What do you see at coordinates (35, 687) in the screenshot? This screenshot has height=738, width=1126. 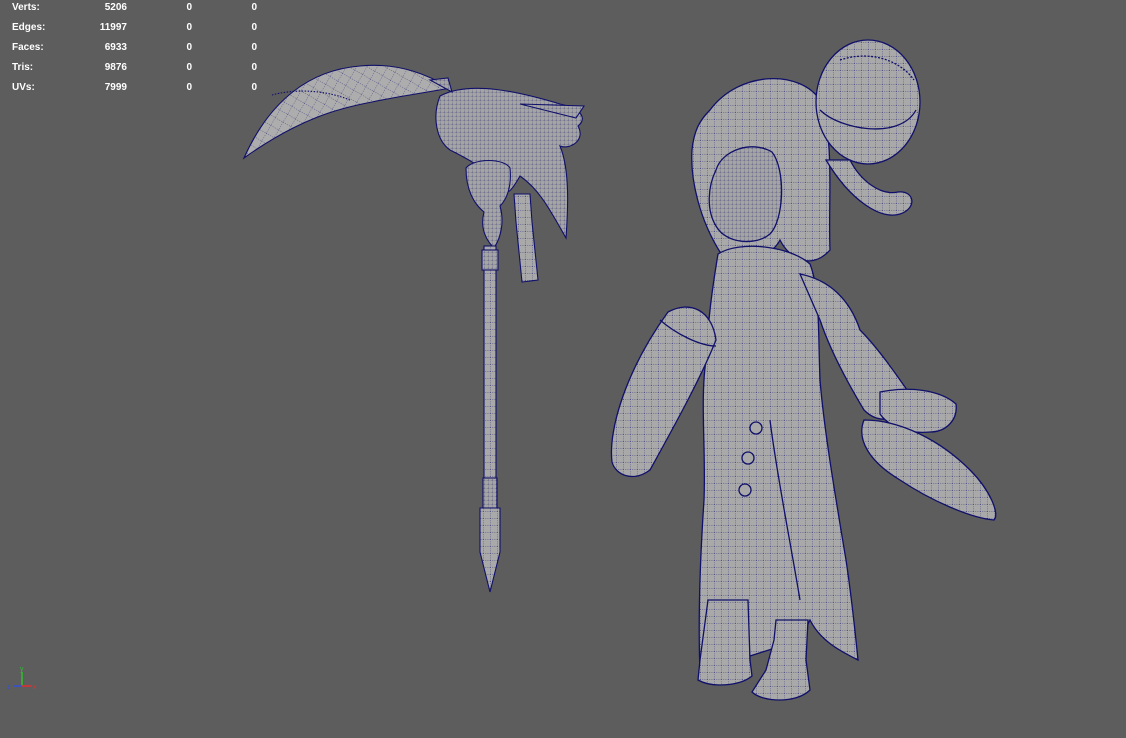 I see `x-axis-label: x` at bounding box center [35, 687].